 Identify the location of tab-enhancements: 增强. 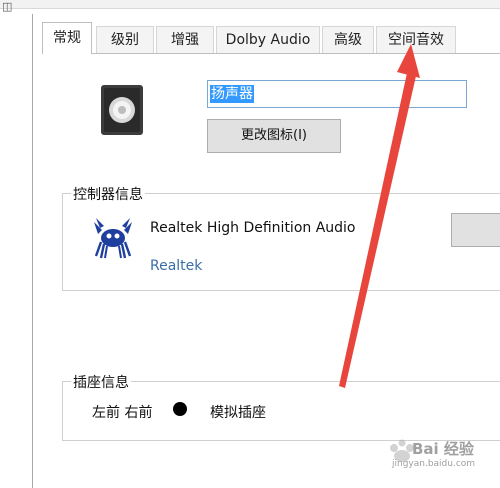
(185, 39).